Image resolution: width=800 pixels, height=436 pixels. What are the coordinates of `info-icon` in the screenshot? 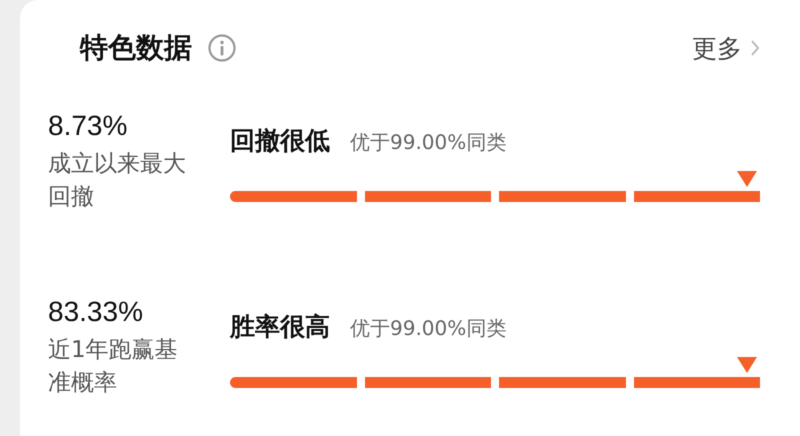 It's located at (222, 48).